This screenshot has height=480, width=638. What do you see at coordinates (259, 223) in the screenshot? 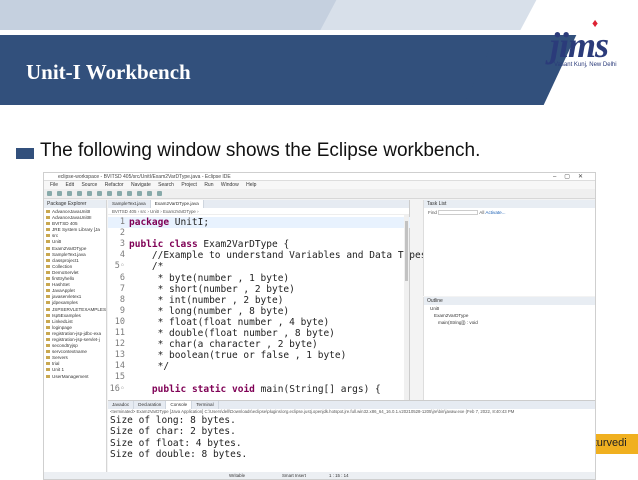
I see `code-line: 1 package UnitI;` at bounding box center [259, 223].